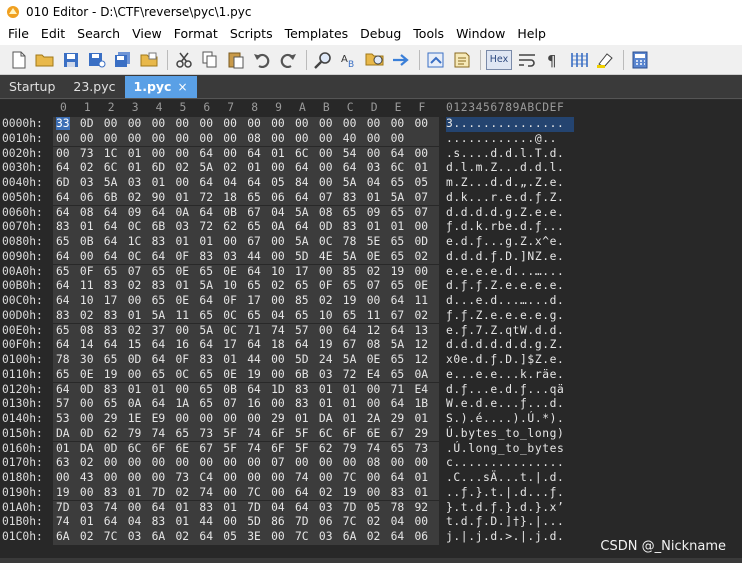 This screenshot has height=563, width=742. Describe the element at coordinates (262, 60) in the screenshot. I see `undo-icon` at that location.